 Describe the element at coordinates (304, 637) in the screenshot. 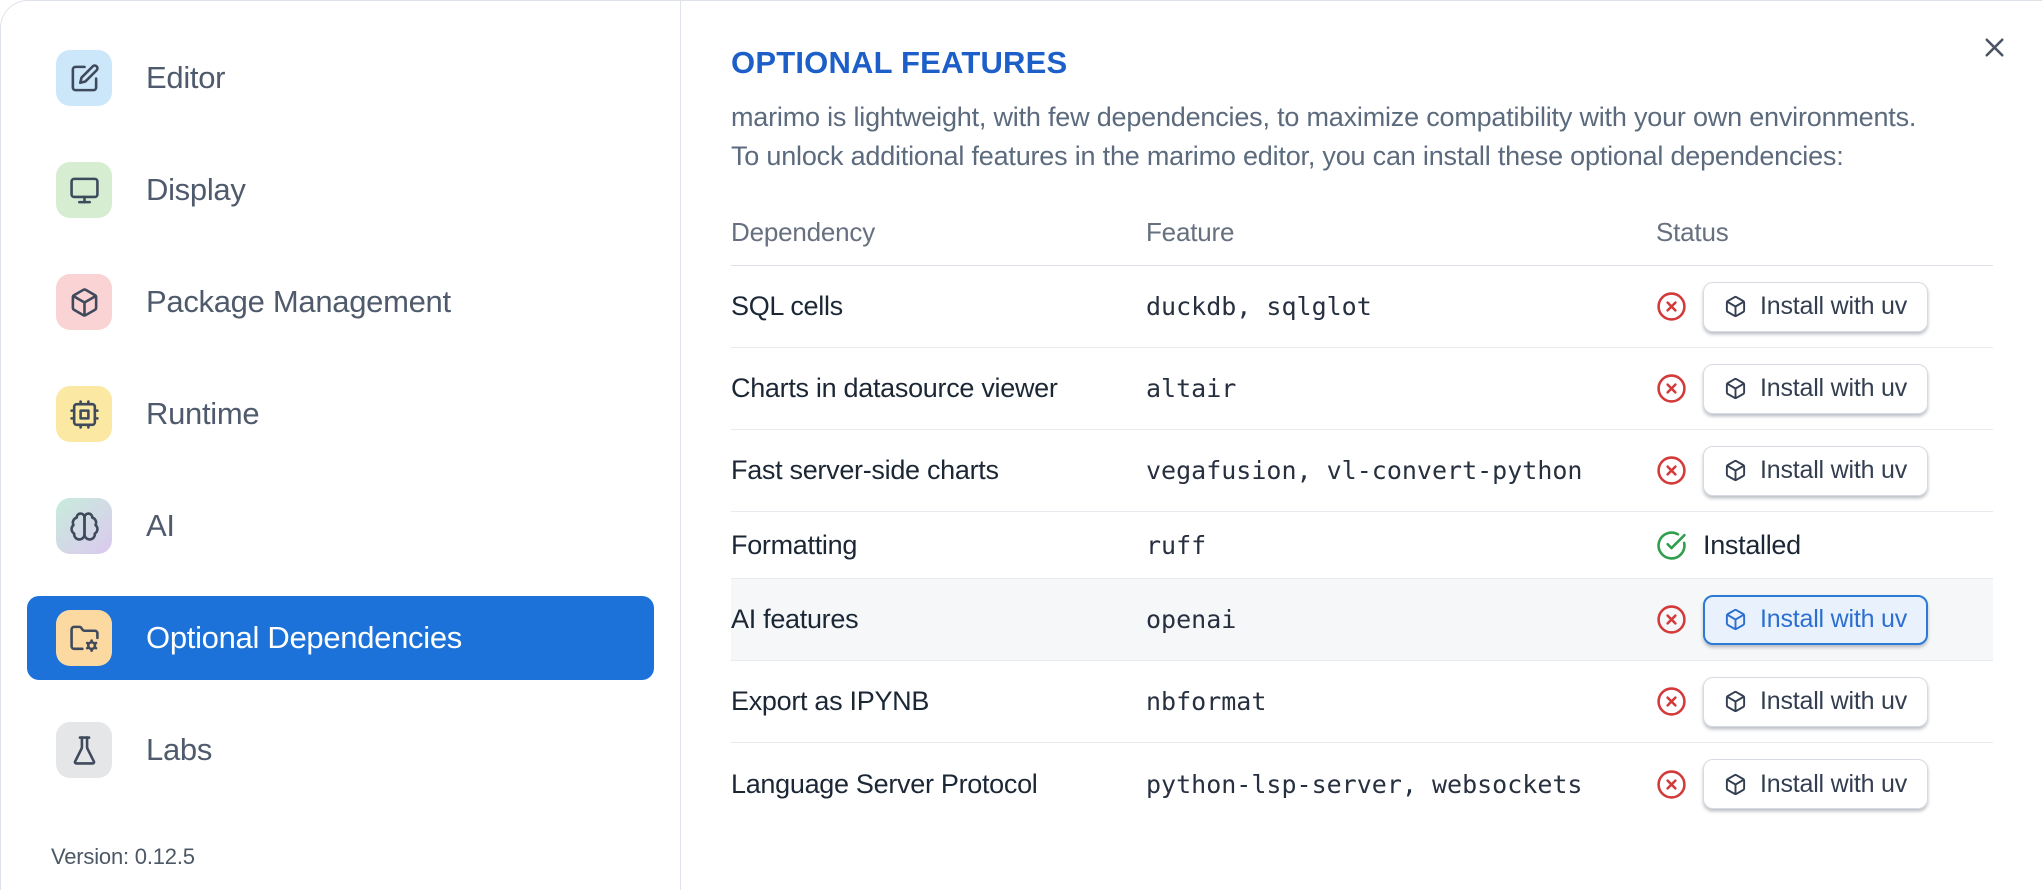

I see `sidebar-item-label: Optional Dependencies` at that location.